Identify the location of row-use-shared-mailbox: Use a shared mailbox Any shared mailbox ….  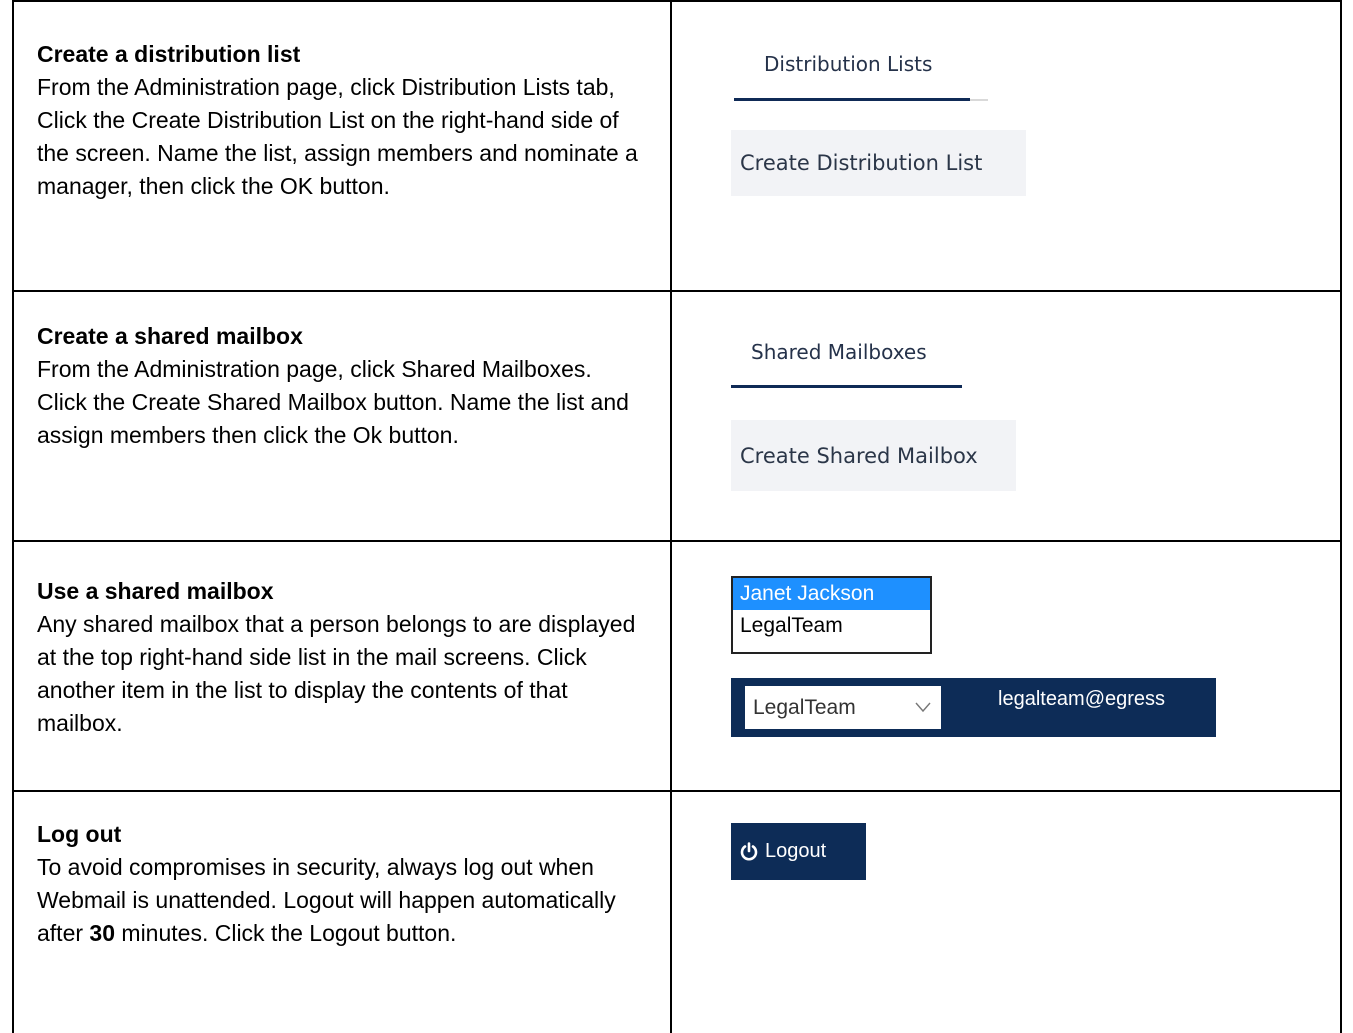
(342, 657).